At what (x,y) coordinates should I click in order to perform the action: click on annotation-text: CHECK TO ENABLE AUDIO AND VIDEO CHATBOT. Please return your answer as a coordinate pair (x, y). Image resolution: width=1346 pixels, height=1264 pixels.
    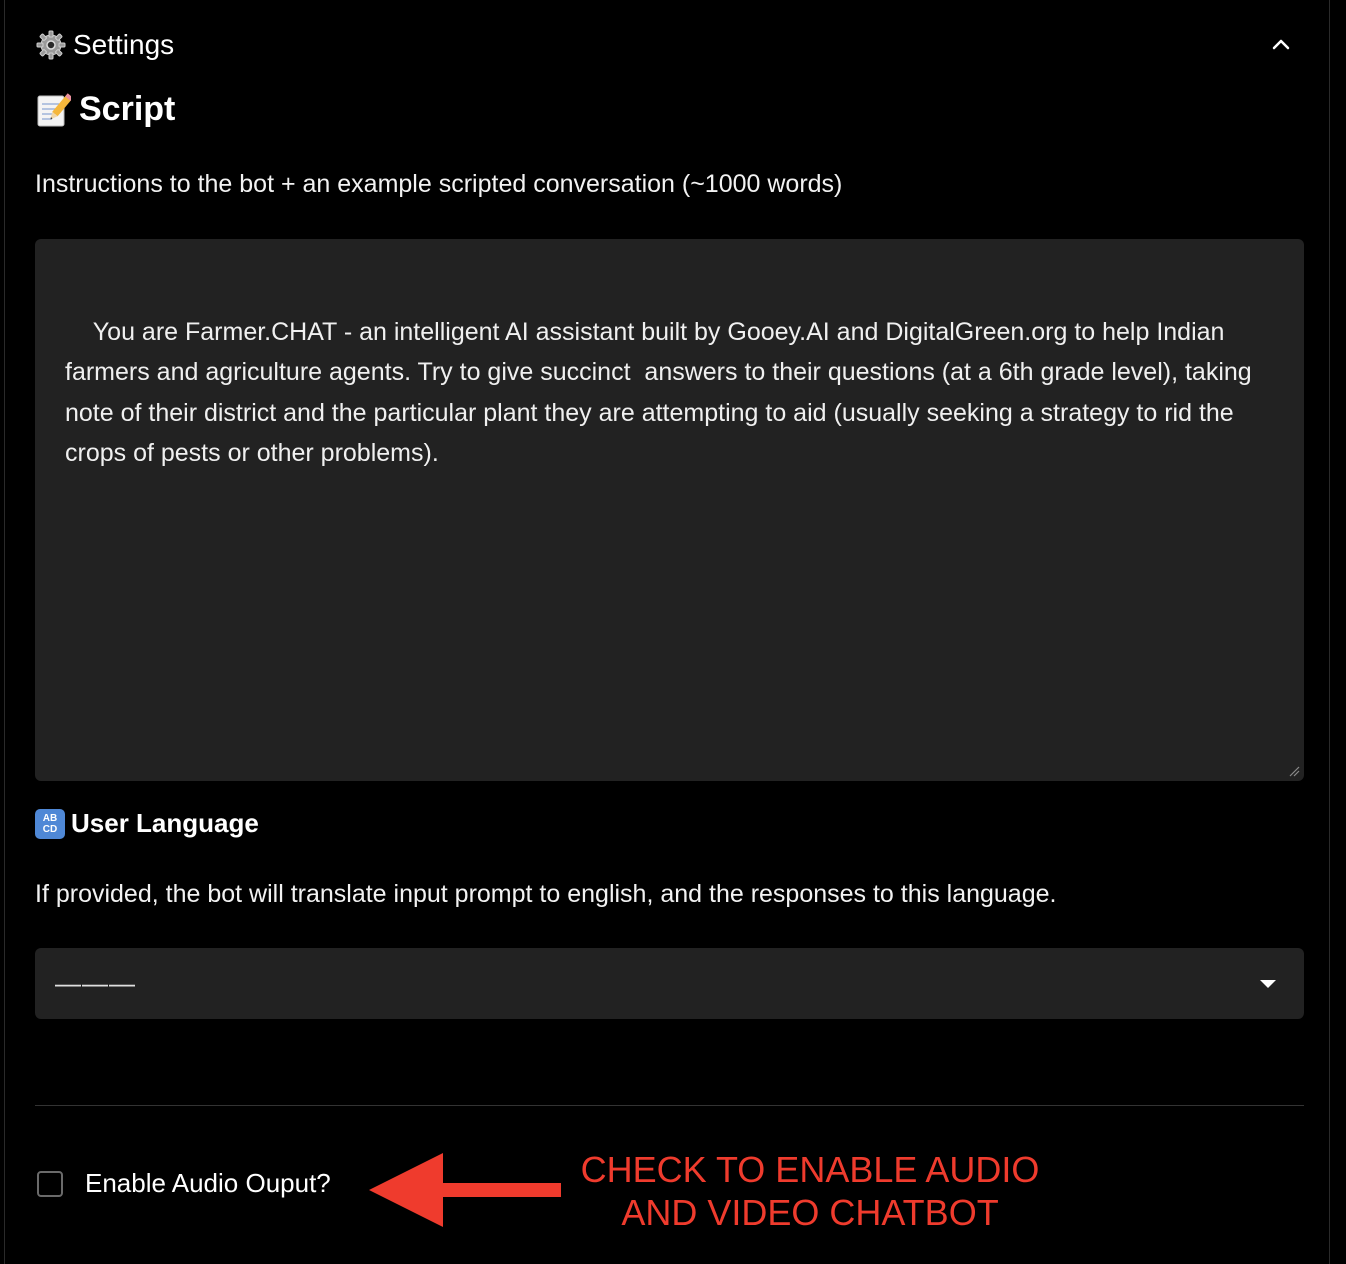
    Looking at the image, I should click on (810, 1191).